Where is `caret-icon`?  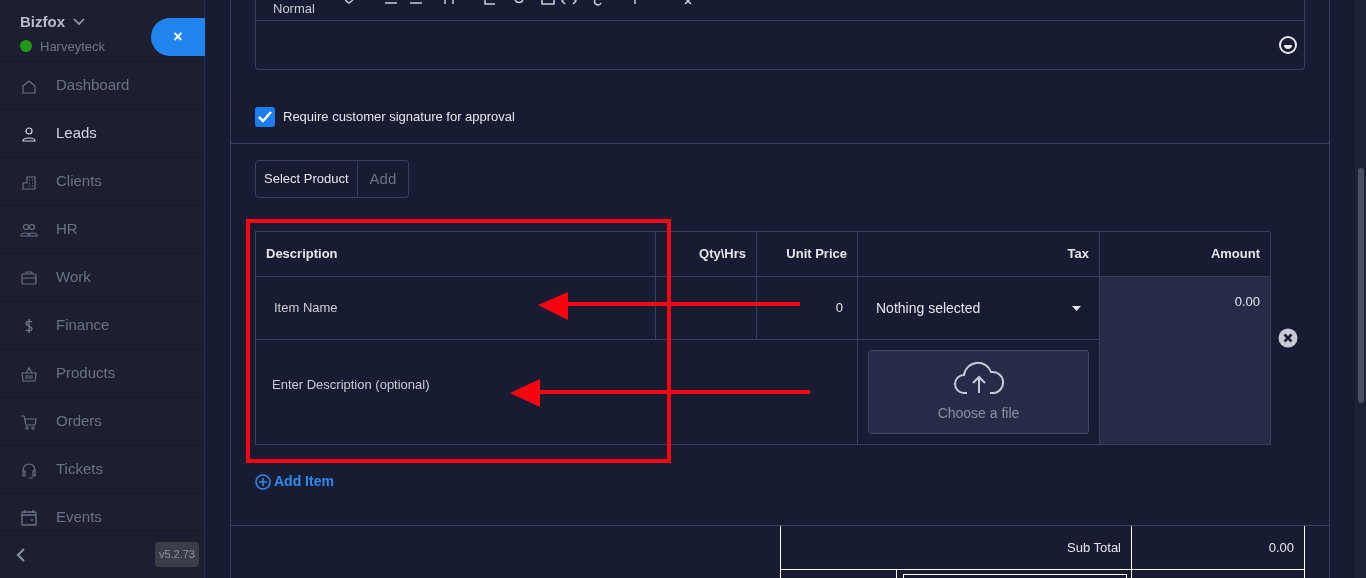 caret-icon is located at coordinates (1076, 308).